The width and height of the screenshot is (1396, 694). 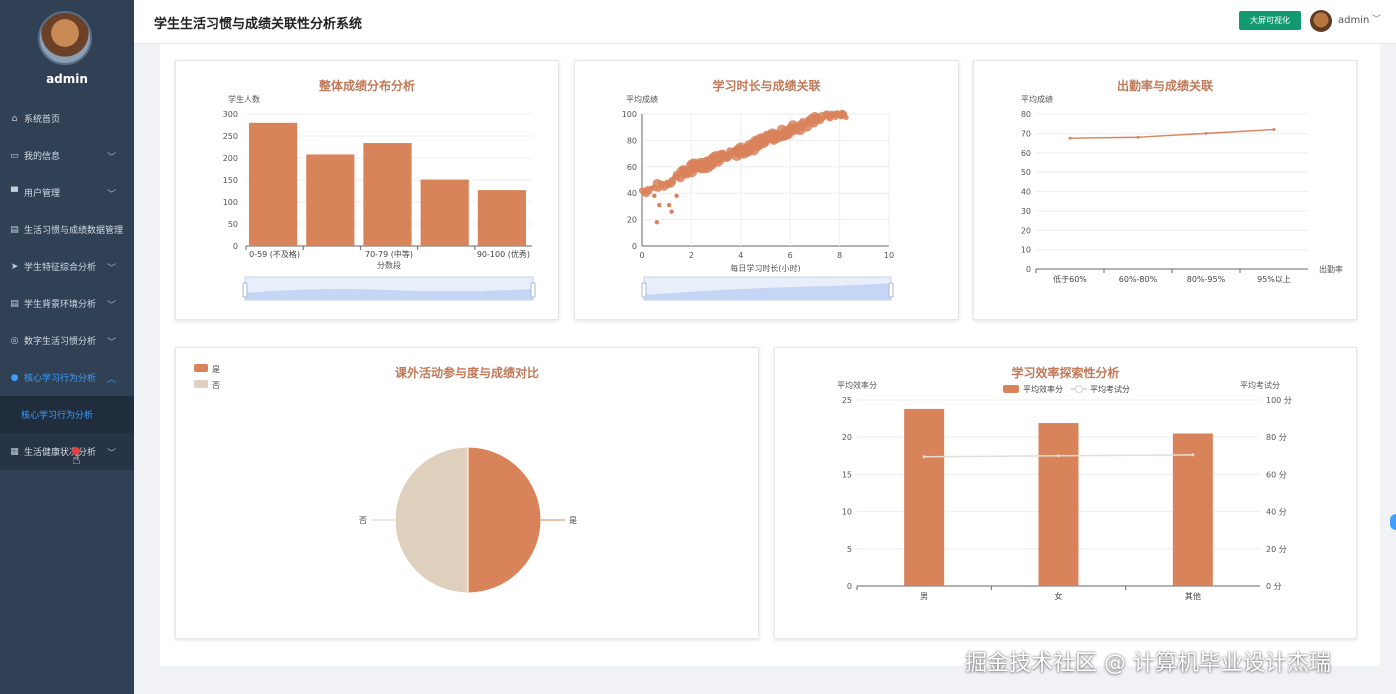 What do you see at coordinates (216, 369) in the screenshot?
I see `legend-label: 是` at bounding box center [216, 369].